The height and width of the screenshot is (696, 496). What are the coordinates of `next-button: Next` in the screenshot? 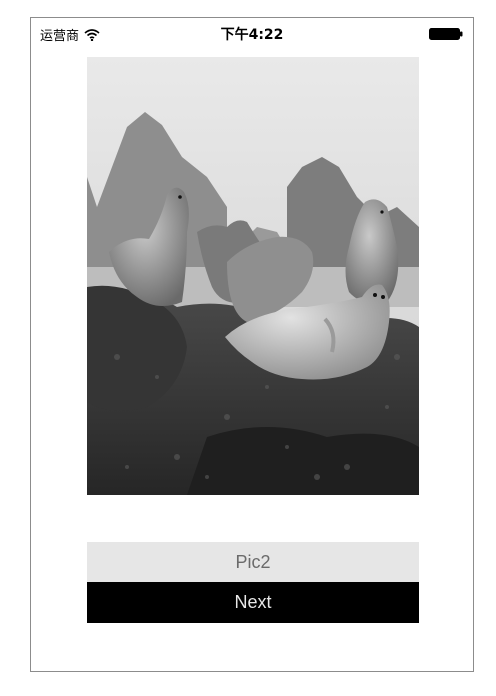 It's located at (253, 602).